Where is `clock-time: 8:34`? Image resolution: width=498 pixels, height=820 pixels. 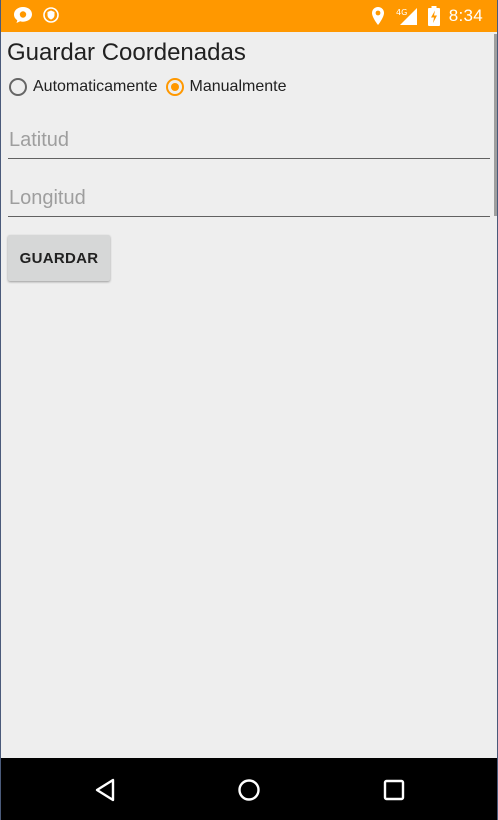
clock-time: 8:34 is located at coordinates (465, 15).